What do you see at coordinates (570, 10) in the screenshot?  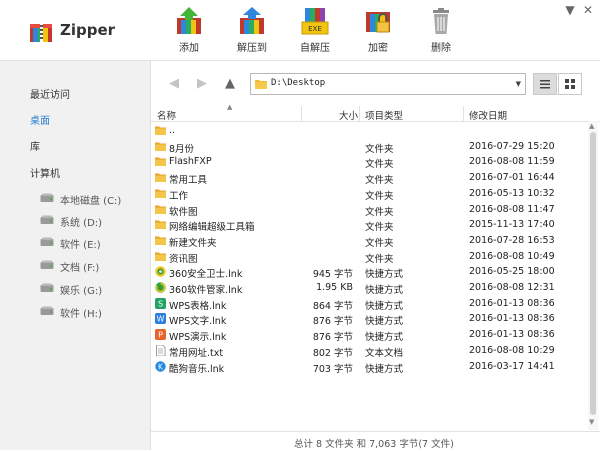 I see `menu-dropdown-icon: ▼` at bounding box center [570, 10].